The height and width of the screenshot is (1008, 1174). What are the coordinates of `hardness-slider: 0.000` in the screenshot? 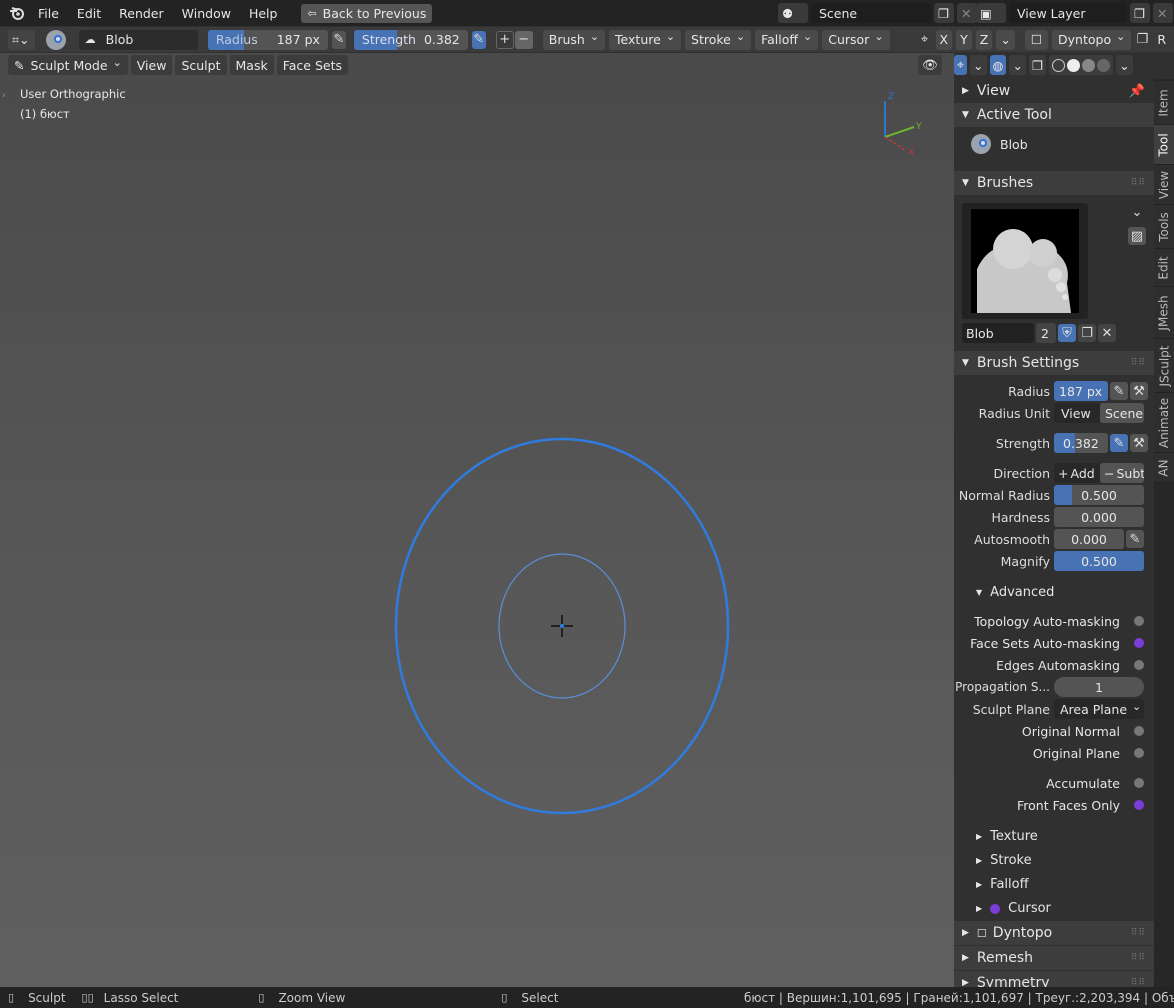 It's located at (1099, 517).